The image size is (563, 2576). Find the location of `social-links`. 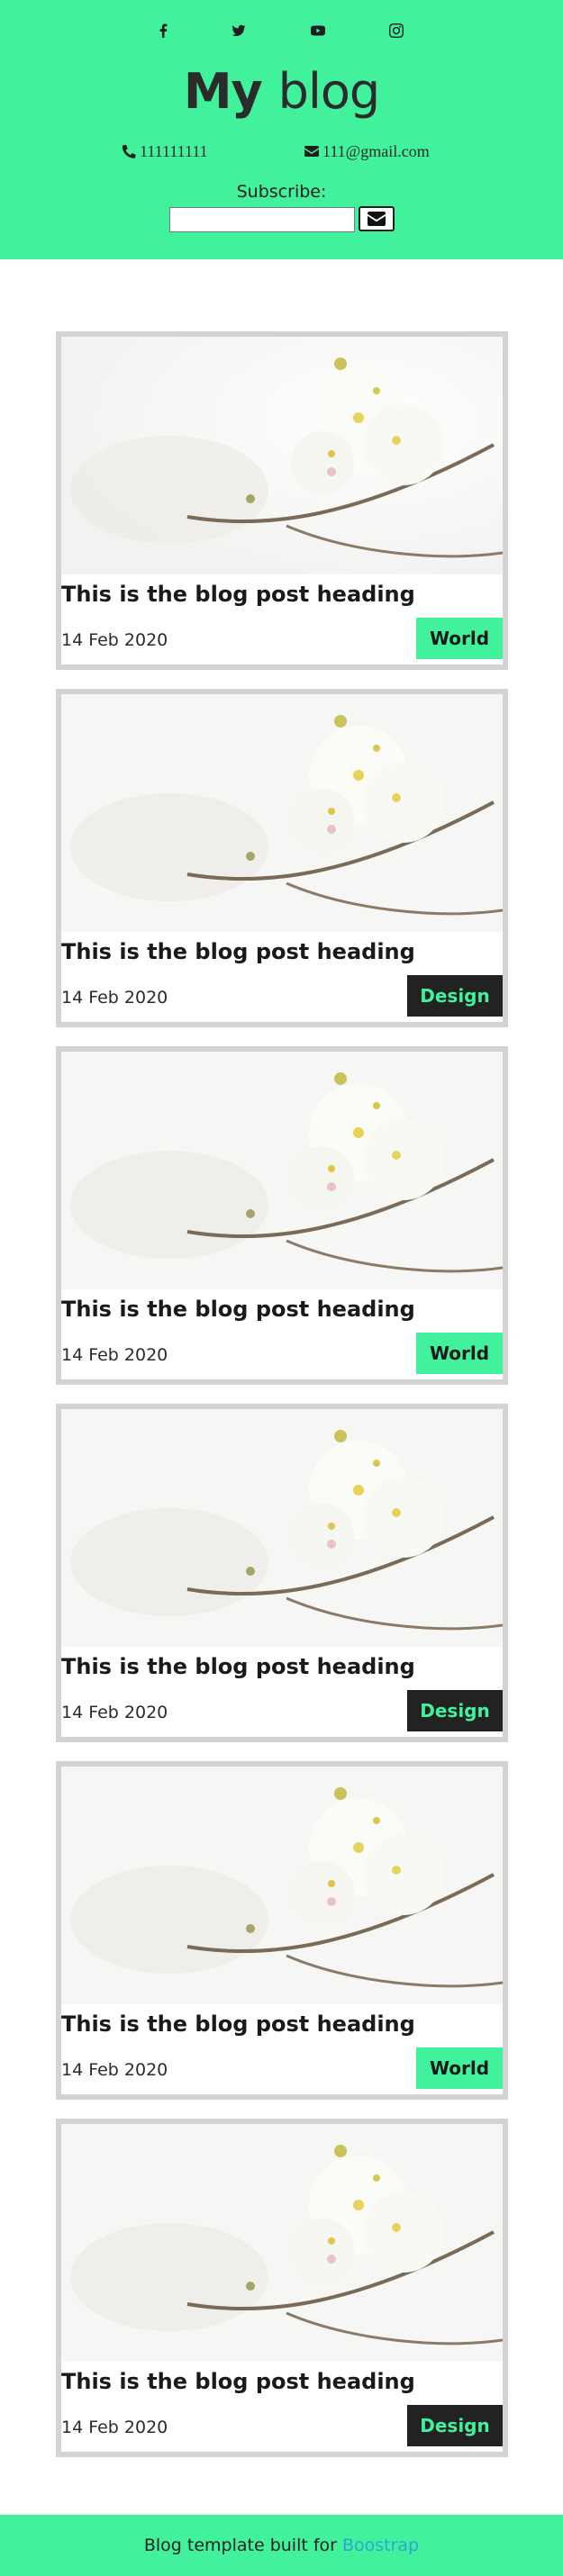

social-links is located at coordinates (281, 30).